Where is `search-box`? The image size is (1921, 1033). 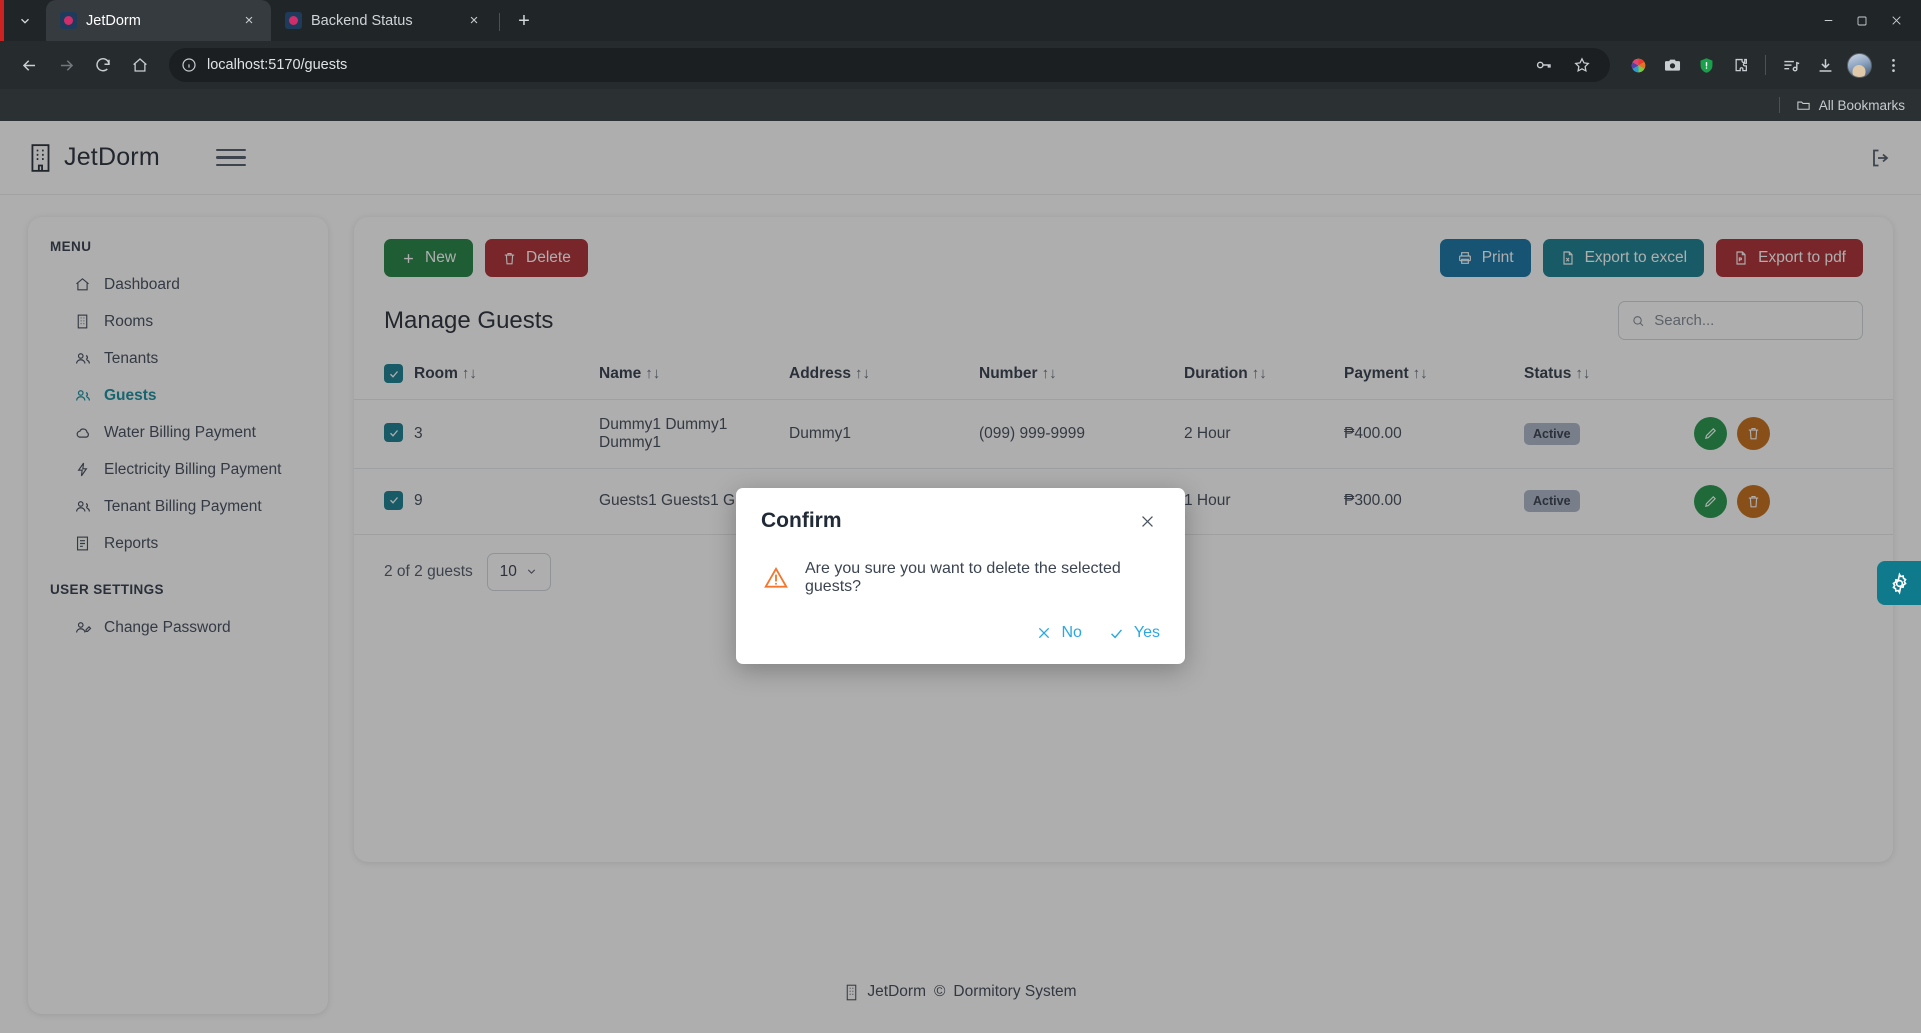
search-box is located at coordinates (1740, 320).